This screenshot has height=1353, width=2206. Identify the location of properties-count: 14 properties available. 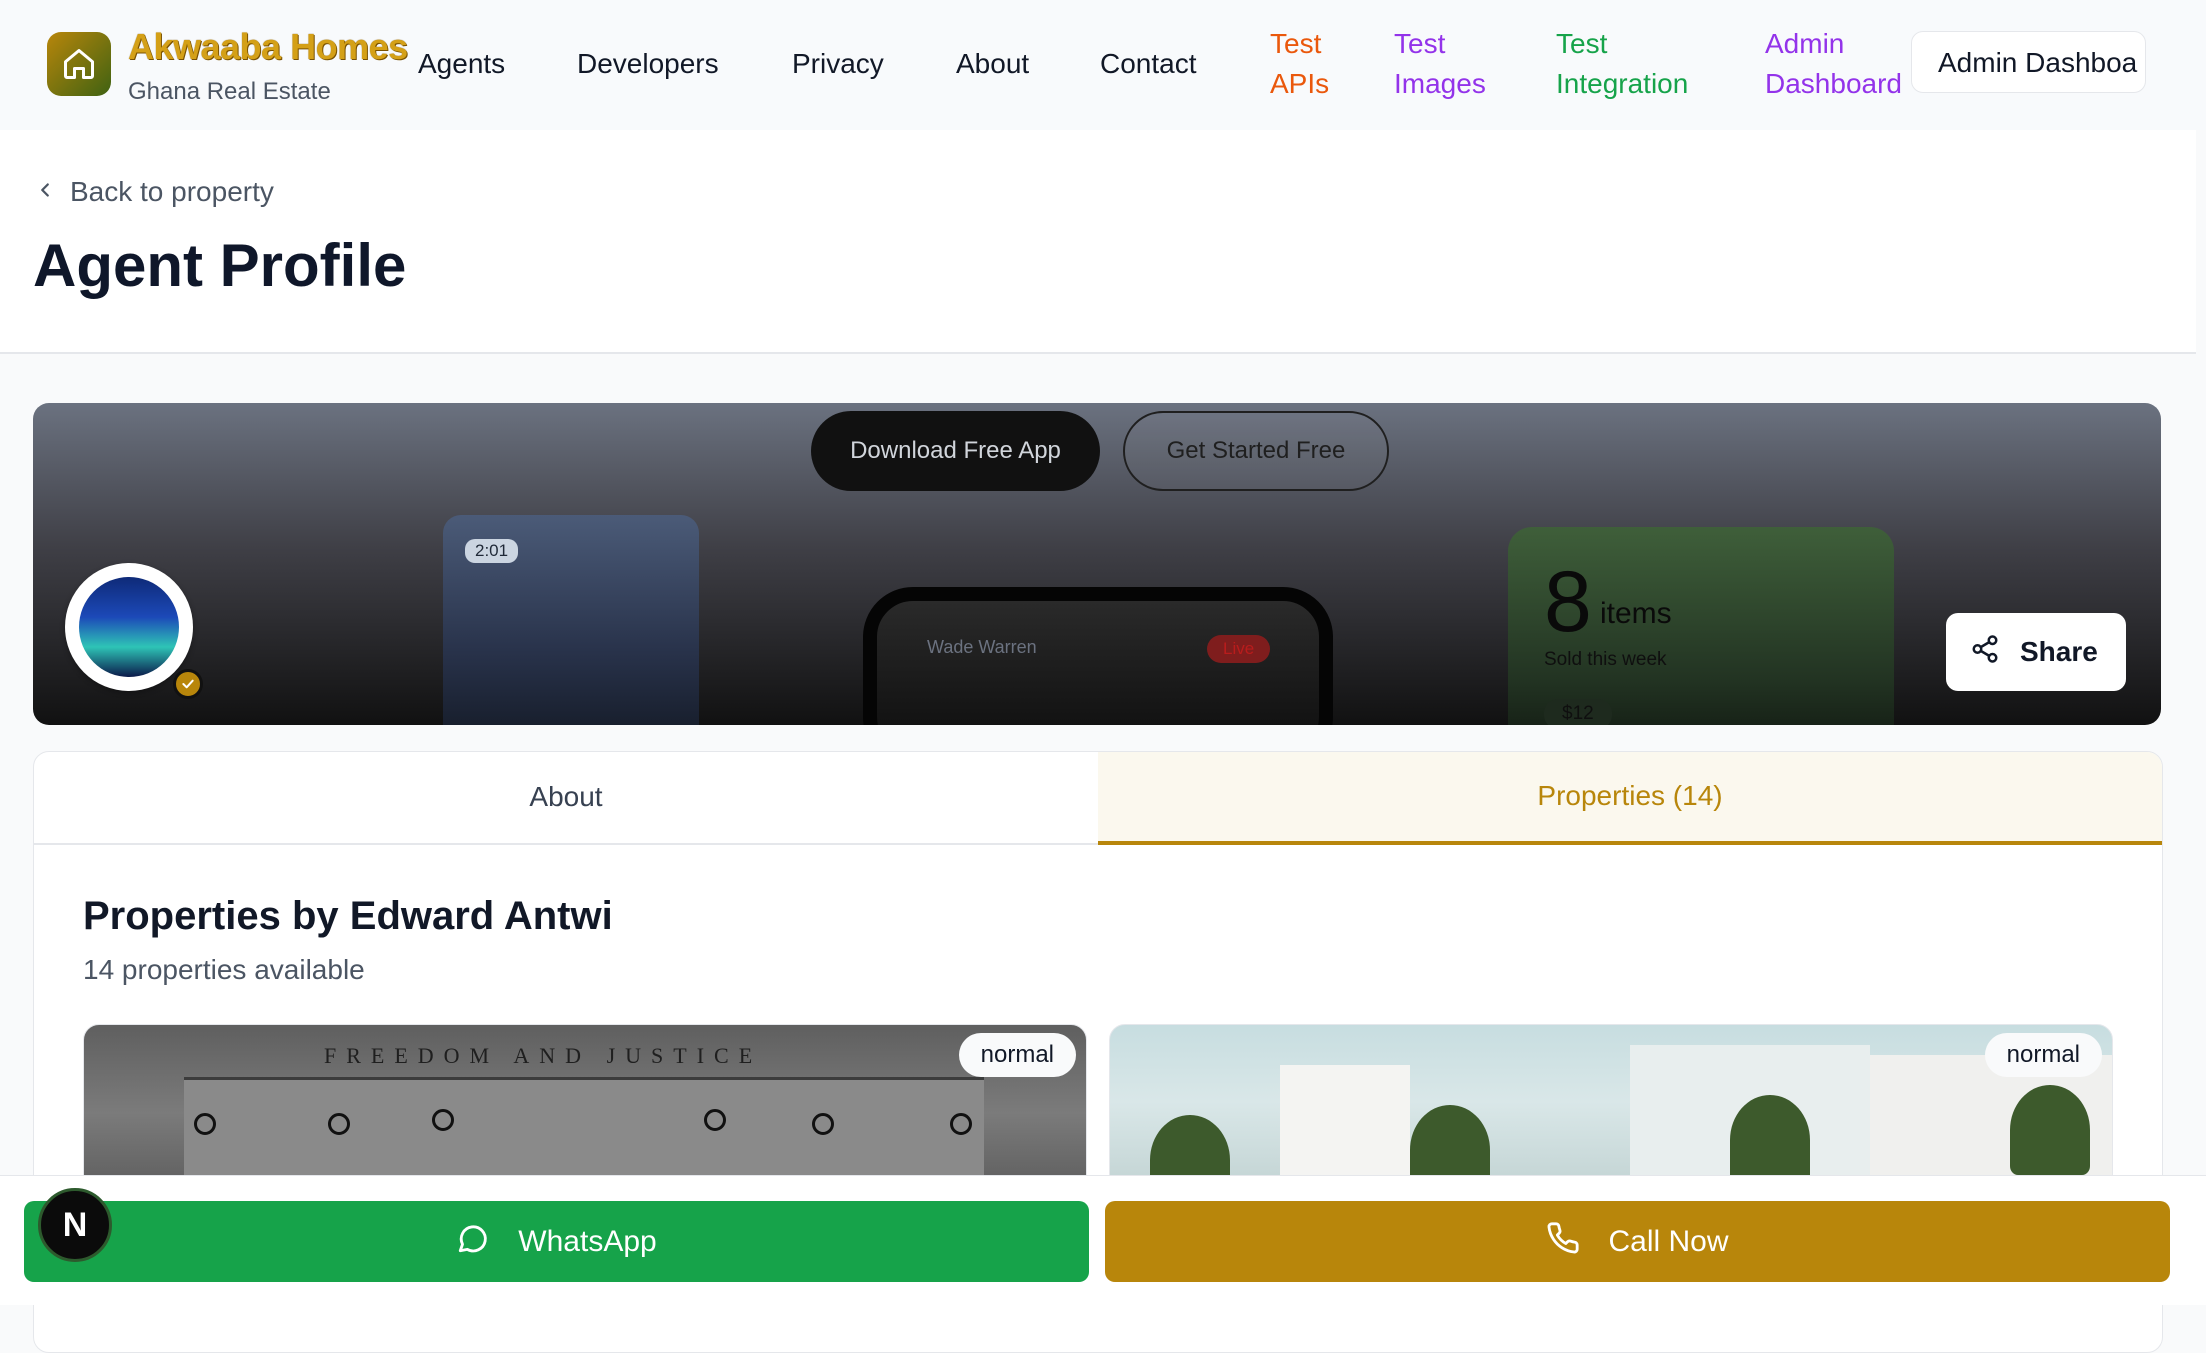
(224, 969).